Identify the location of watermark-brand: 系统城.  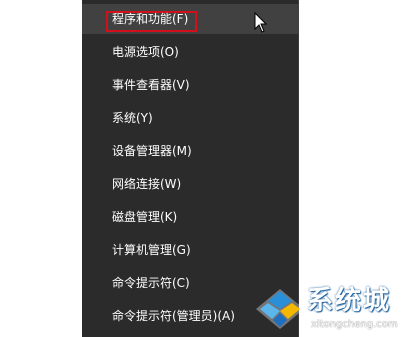
(349, 301).